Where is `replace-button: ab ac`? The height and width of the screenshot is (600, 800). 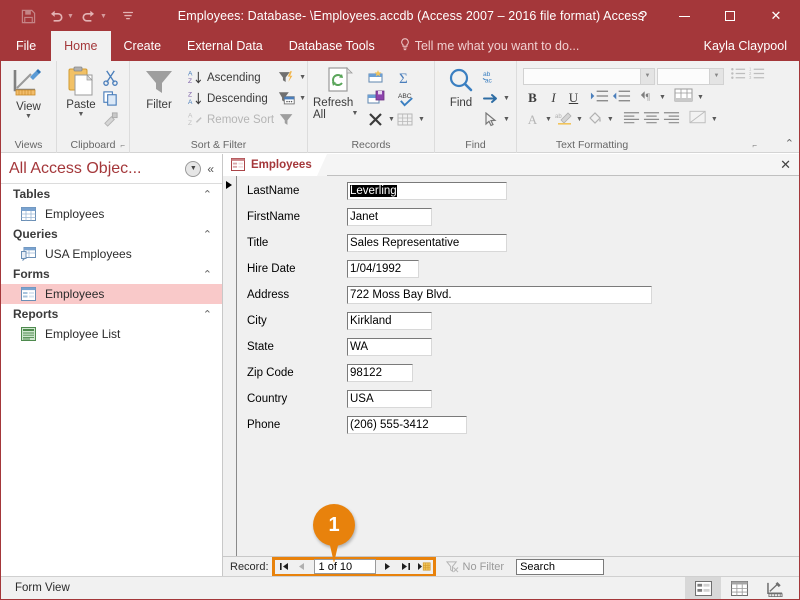 replace-button: ab ac is located at coordinates (491, 77).